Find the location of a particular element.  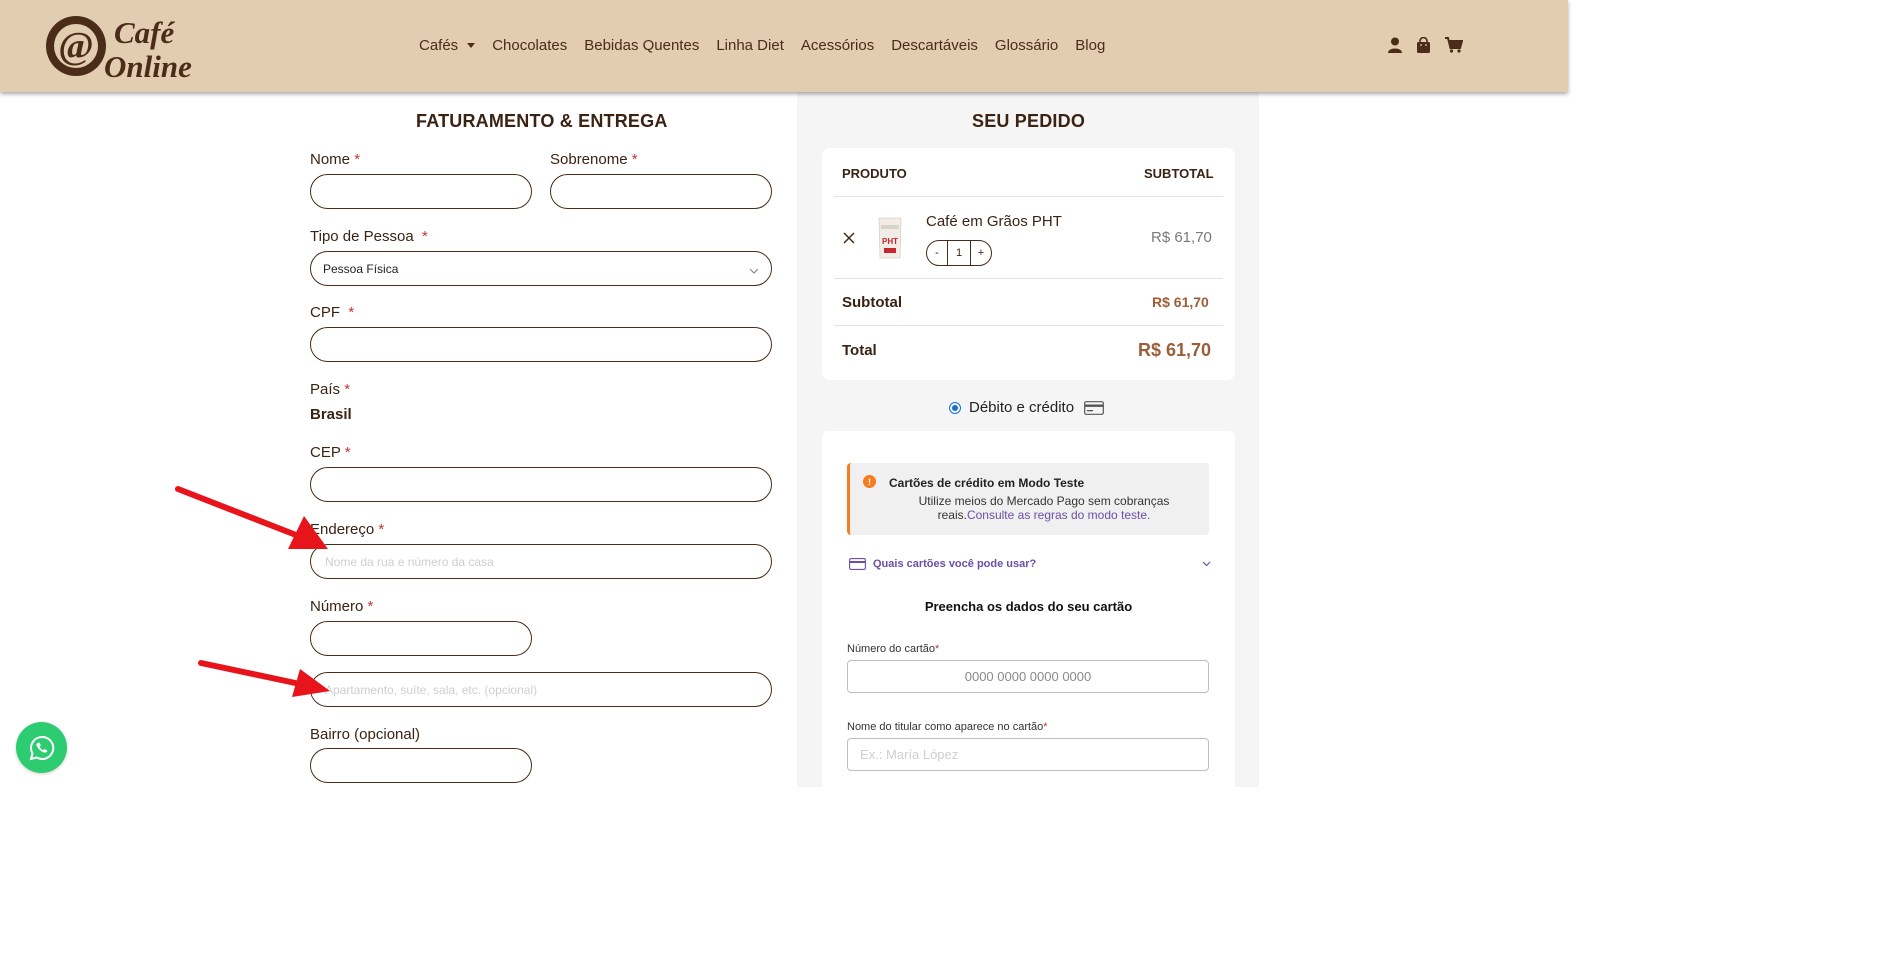

card-form-title: Preencha os dados do seu cartão is located at coordinates (1028, 606).